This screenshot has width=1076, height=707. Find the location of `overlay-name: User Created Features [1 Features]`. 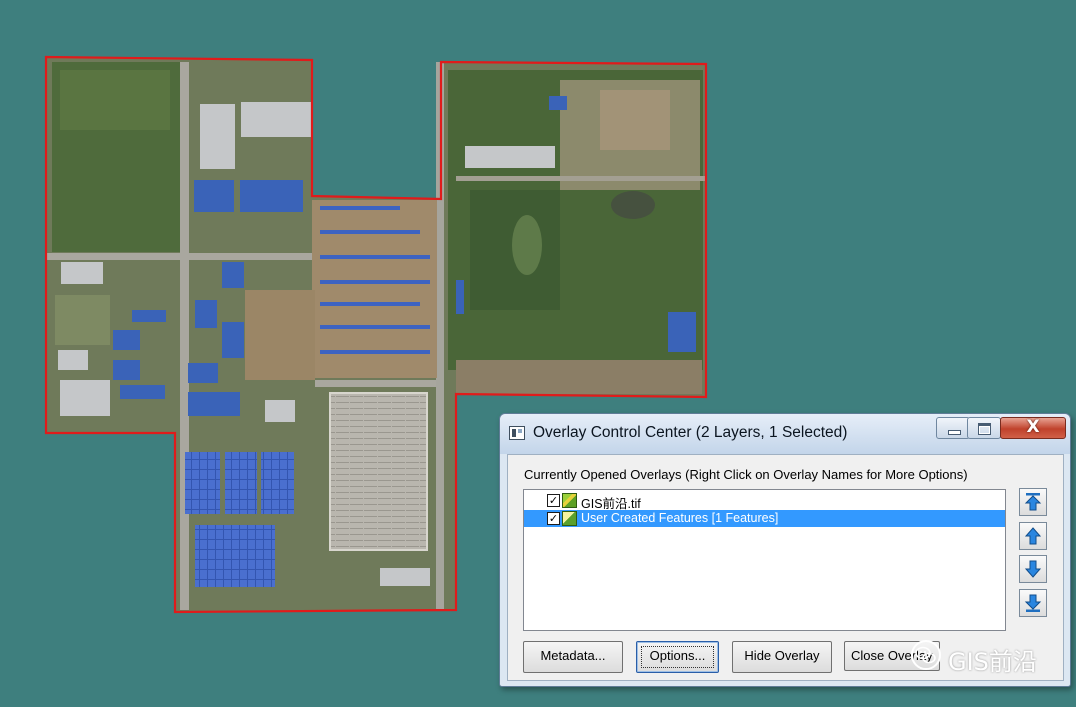

overlay-name: User Created Features [1 Features] is located at coordinates (680, 518).